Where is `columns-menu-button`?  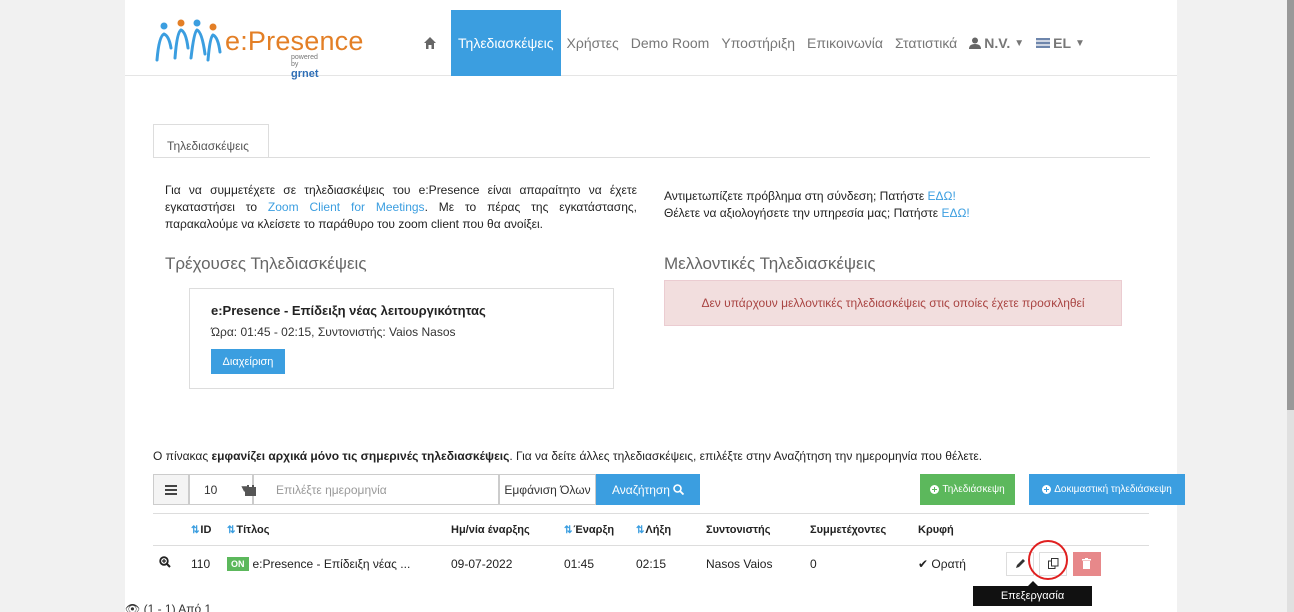
columns-menu-button is located at coordinates (171, 489).